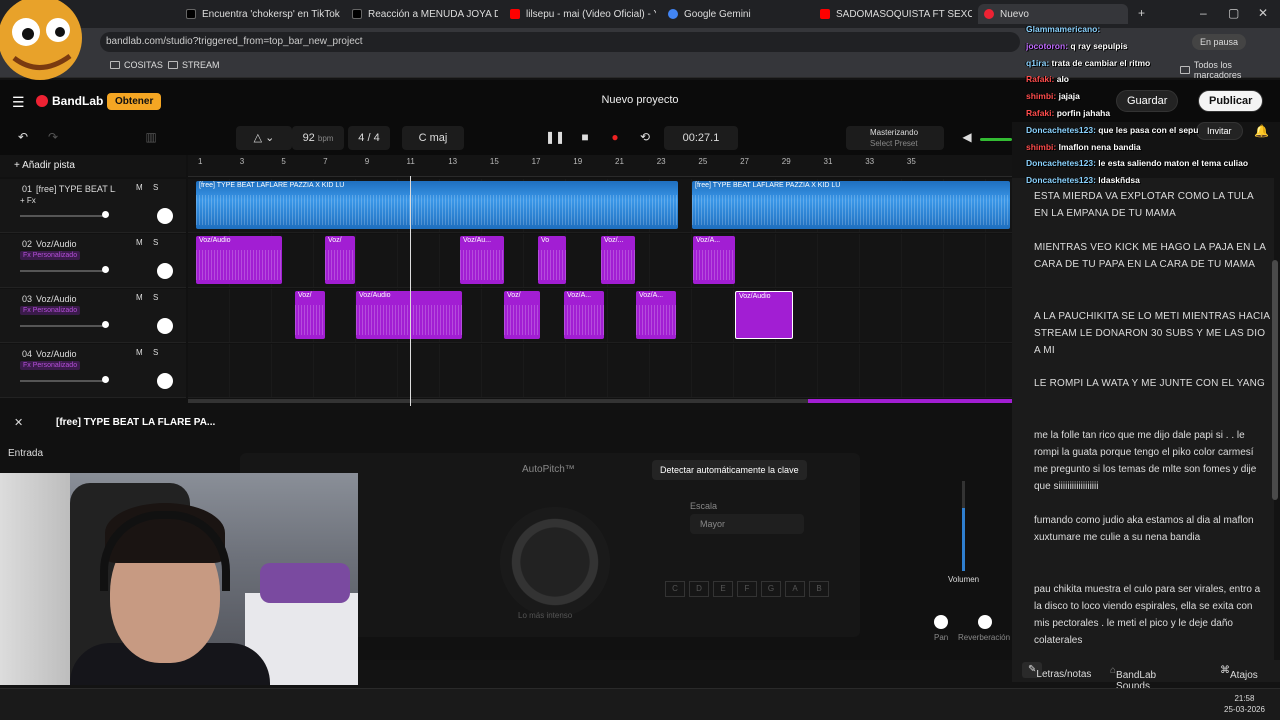  I want to click on track-header-02: 02 Voz/Audio Fx Personalizado M S, so click(93, 261).